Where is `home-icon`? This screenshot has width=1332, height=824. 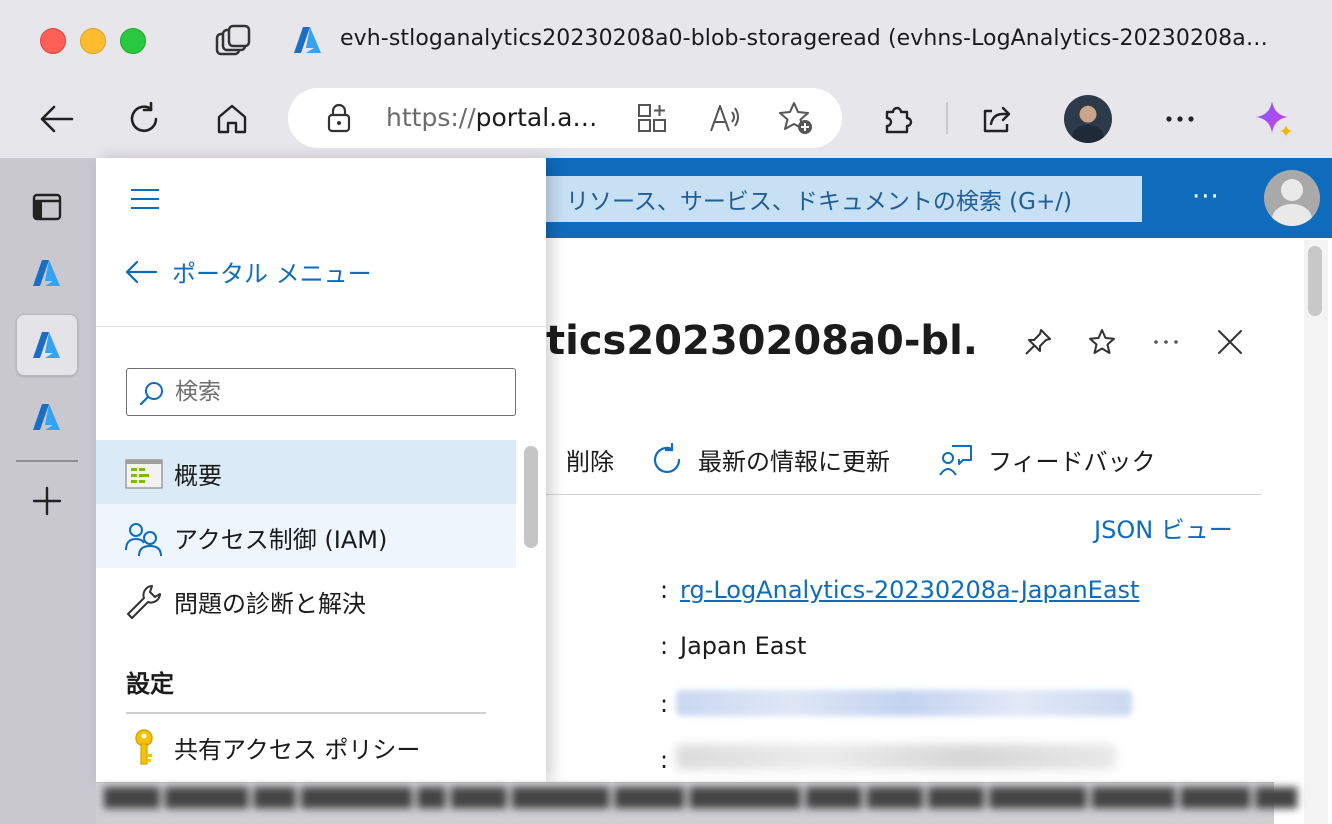 home-icon is located at coordinates (232, 119).